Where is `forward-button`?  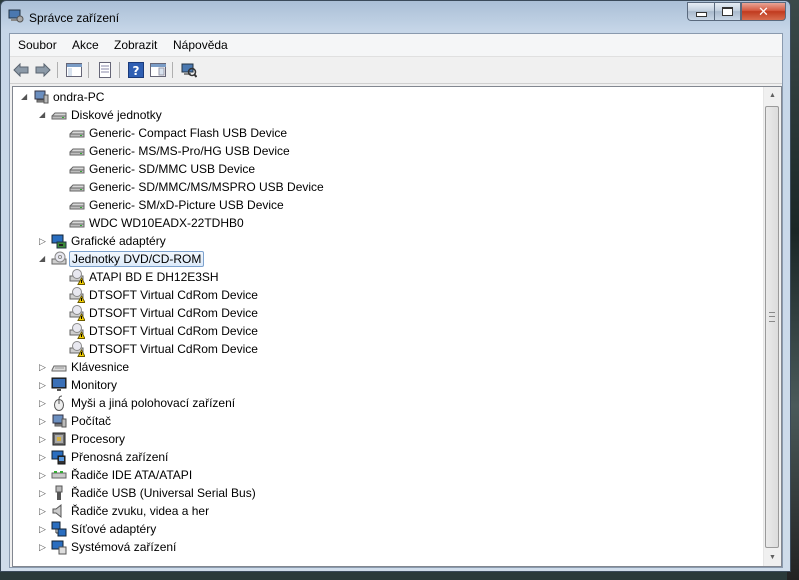
forward-button is located at coordinates (43, 70).